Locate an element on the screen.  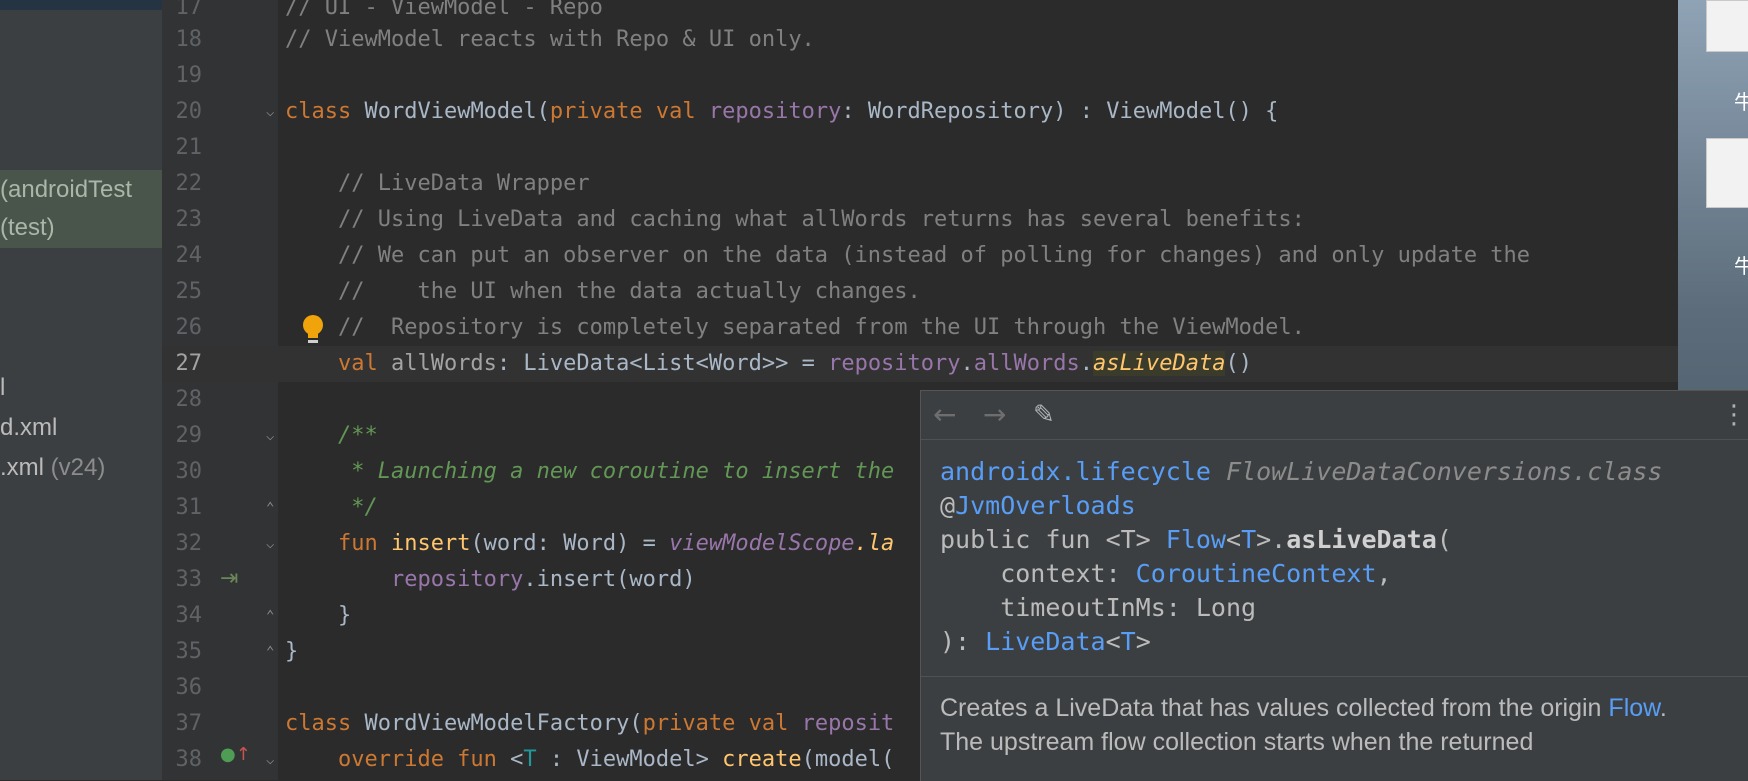
code-text: // LiveData Wrapper is located at coordinates (437, 183).